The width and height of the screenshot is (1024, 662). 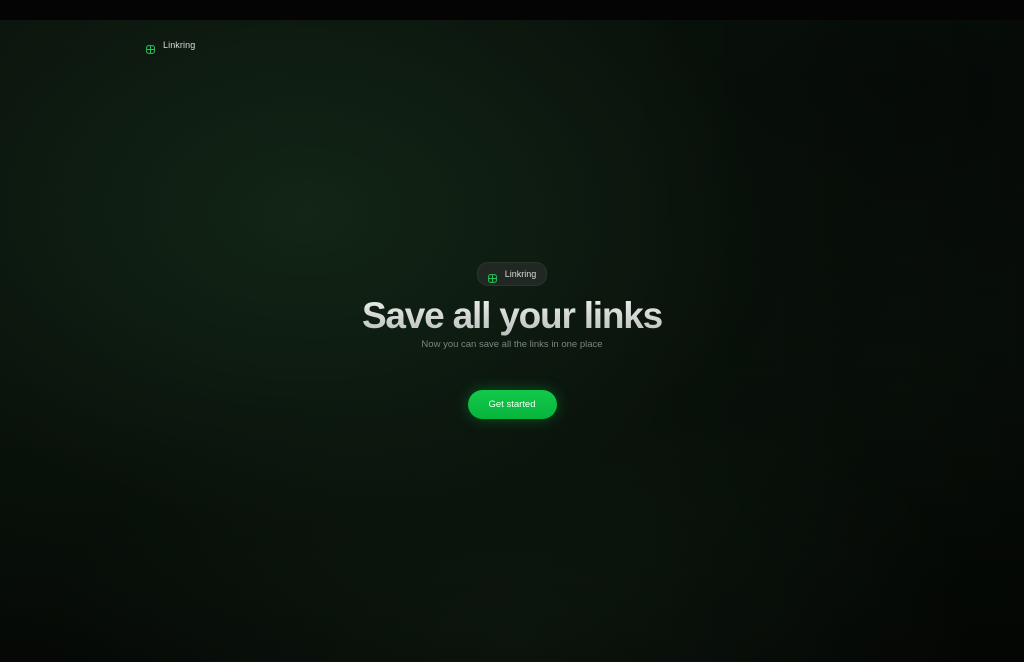 I want to click on brand-badge: Linkring, so click(x=512, y=274).